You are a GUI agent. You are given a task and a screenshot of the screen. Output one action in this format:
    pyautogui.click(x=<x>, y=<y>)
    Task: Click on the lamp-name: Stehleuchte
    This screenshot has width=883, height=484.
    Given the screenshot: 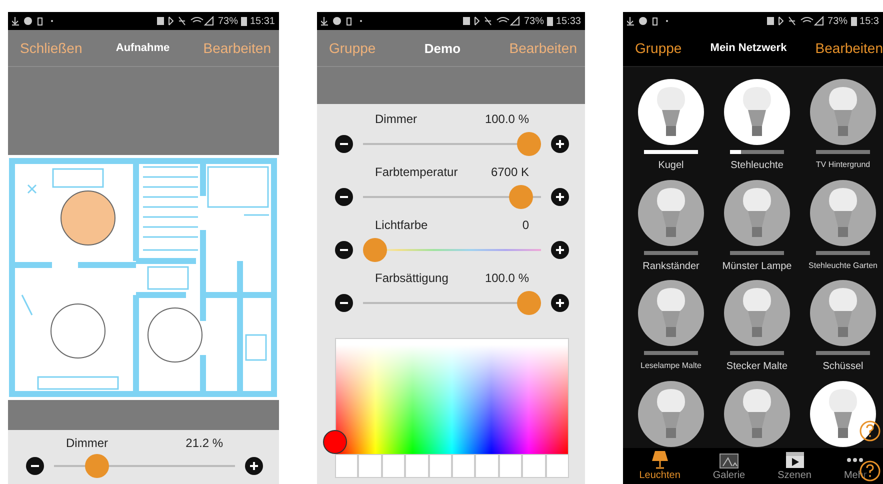 What is the action you would take?
    pyautogui.click(x=757, y=165)
    